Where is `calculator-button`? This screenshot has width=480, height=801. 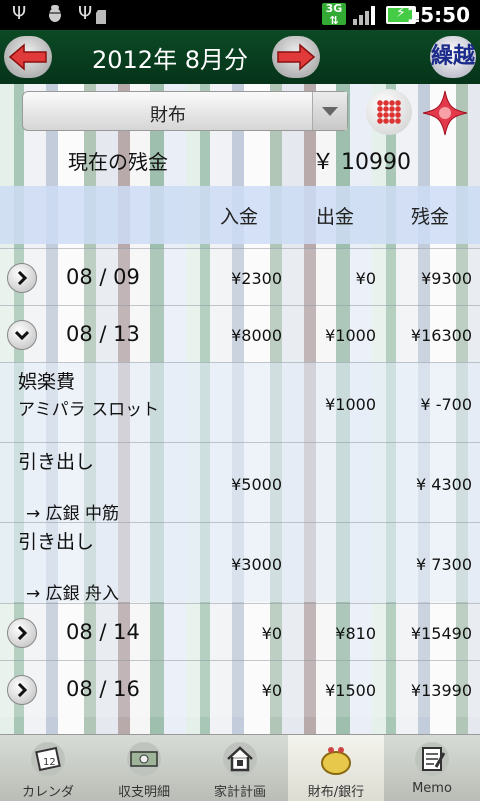
calculator-button is located at coordinates (389, 112).